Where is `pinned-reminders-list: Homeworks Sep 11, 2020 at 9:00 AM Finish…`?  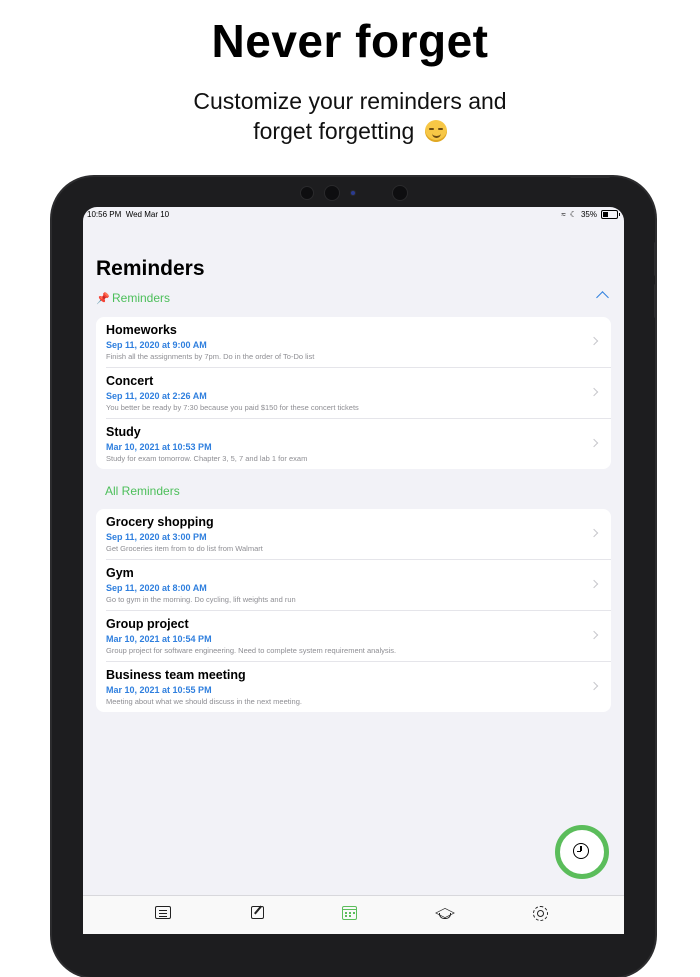
pinned-reminders-list: Homeworks Sep 11, 2020 at 9:00 AM Finish… is located at coordinates (353, 393).